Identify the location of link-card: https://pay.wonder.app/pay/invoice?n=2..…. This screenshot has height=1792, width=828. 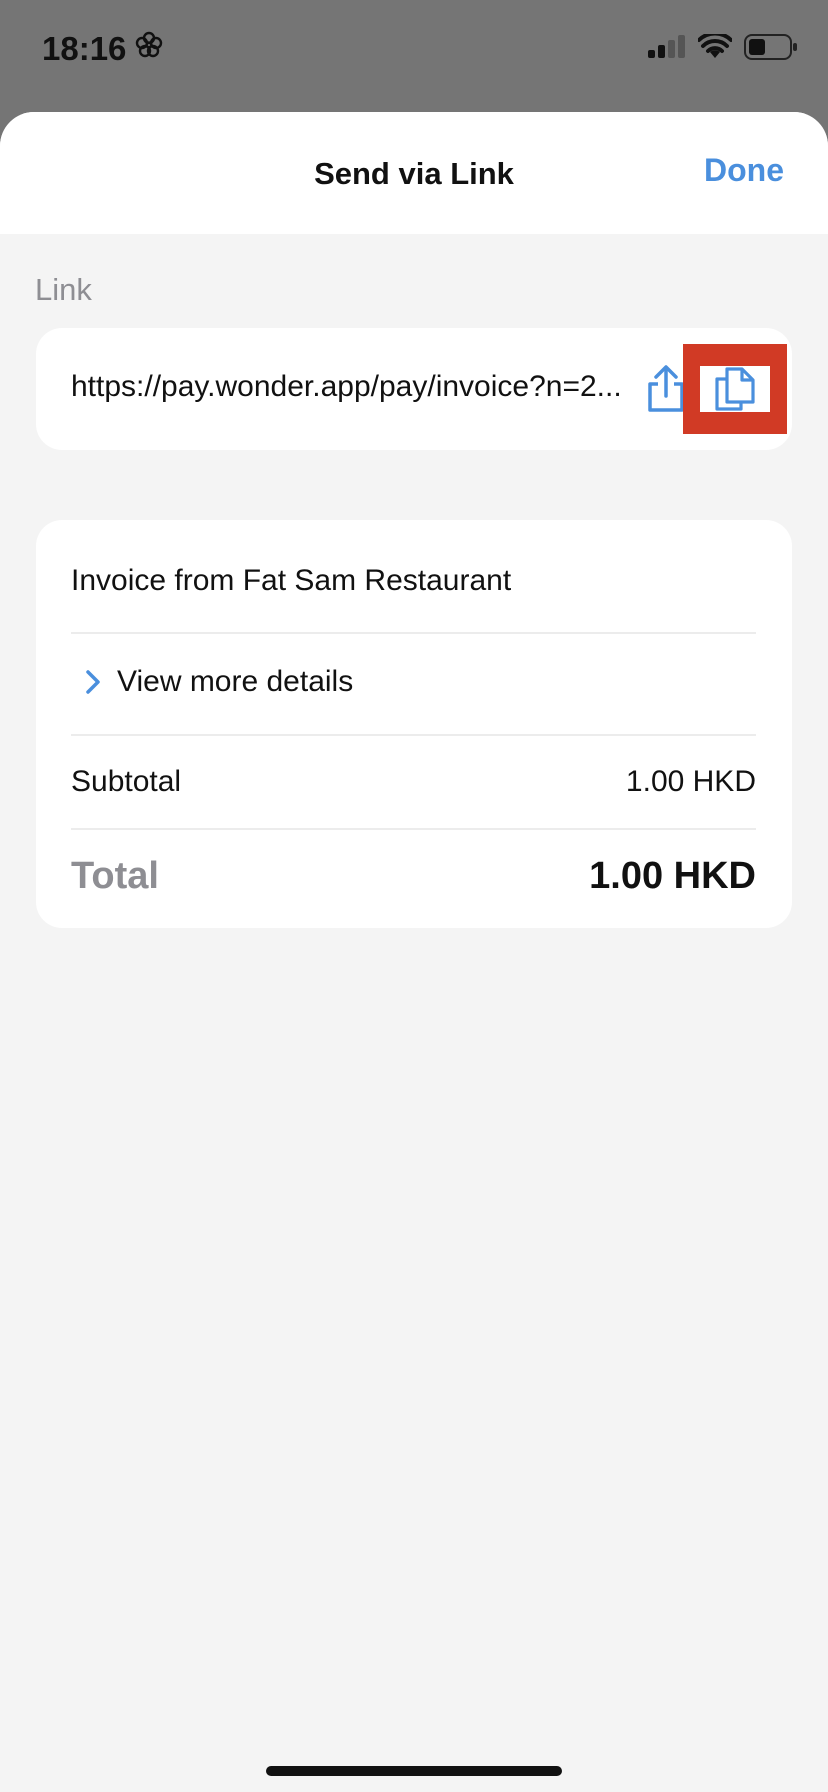
(414, 389).